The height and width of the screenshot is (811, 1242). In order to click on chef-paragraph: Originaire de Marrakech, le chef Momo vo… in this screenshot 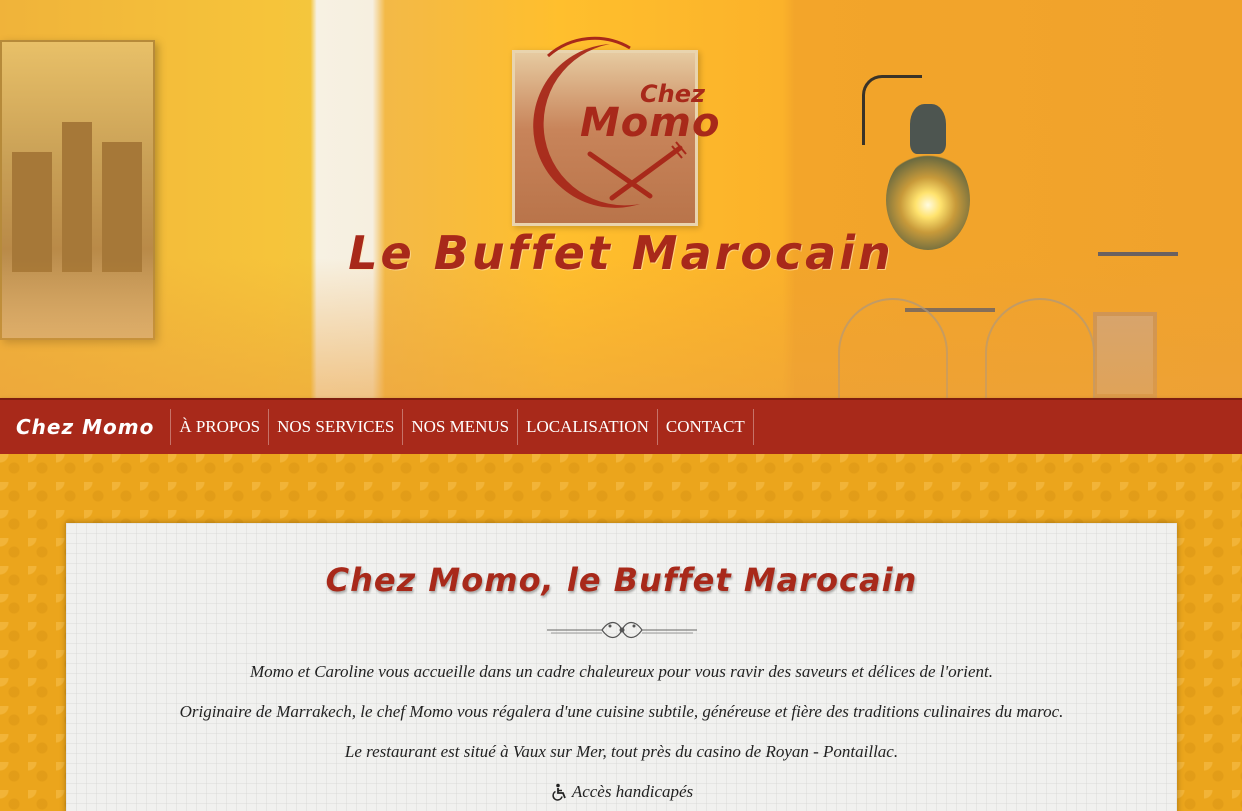, I will do `click(621, 711)`.